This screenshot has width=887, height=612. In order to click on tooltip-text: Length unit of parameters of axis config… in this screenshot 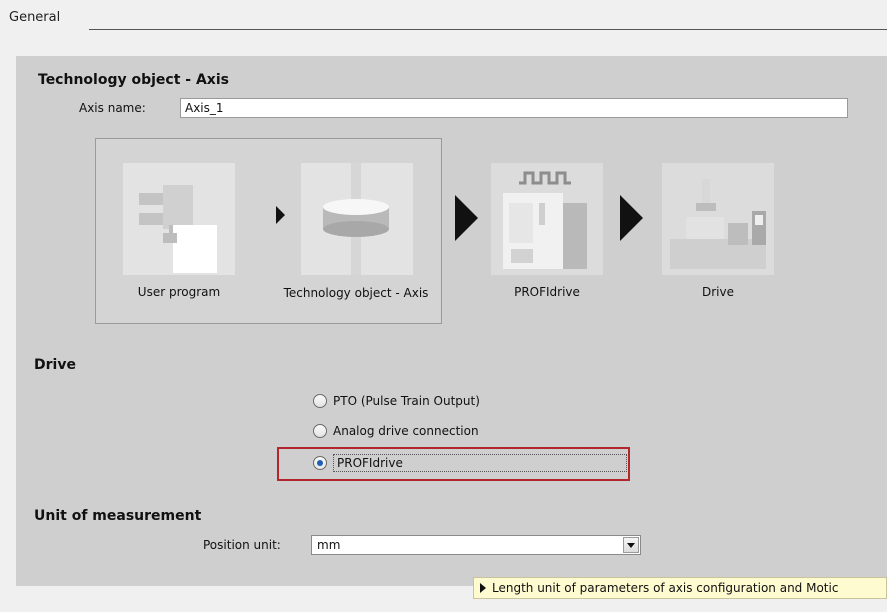, I will do `click(665, 588)`.